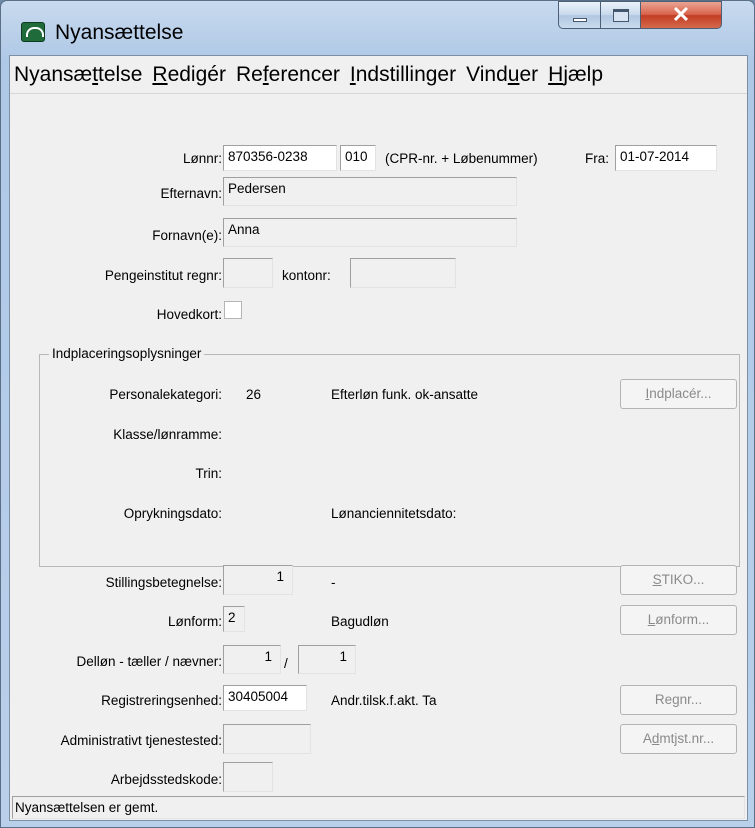 Image resolution: width=755 pixels, height=828 pixels. I want to click on efternavn-label: Efternavn:, so click(191, 193).